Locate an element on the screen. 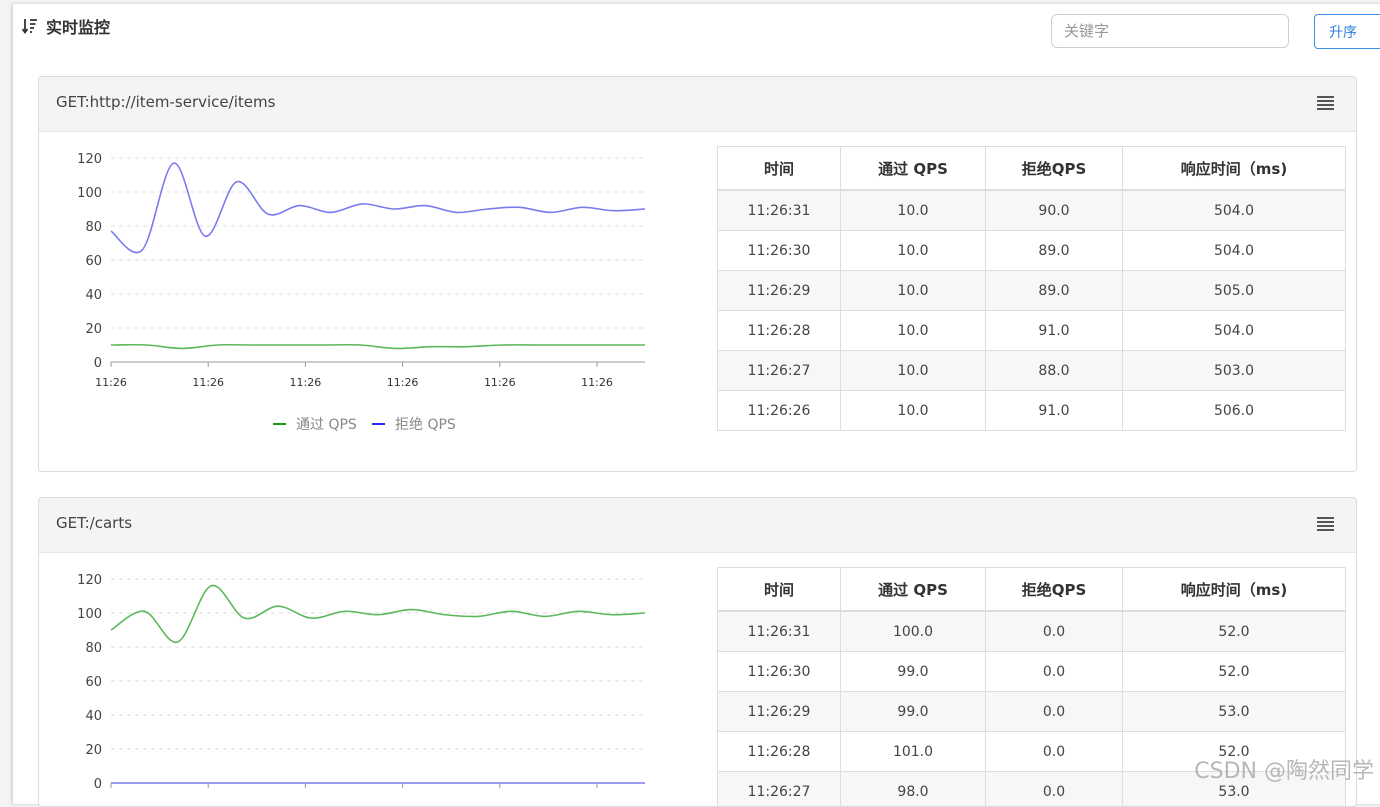 This screenshot has width=1380, height=807. cell-response-time: 506.0 is located at coordinates (1234, 411).